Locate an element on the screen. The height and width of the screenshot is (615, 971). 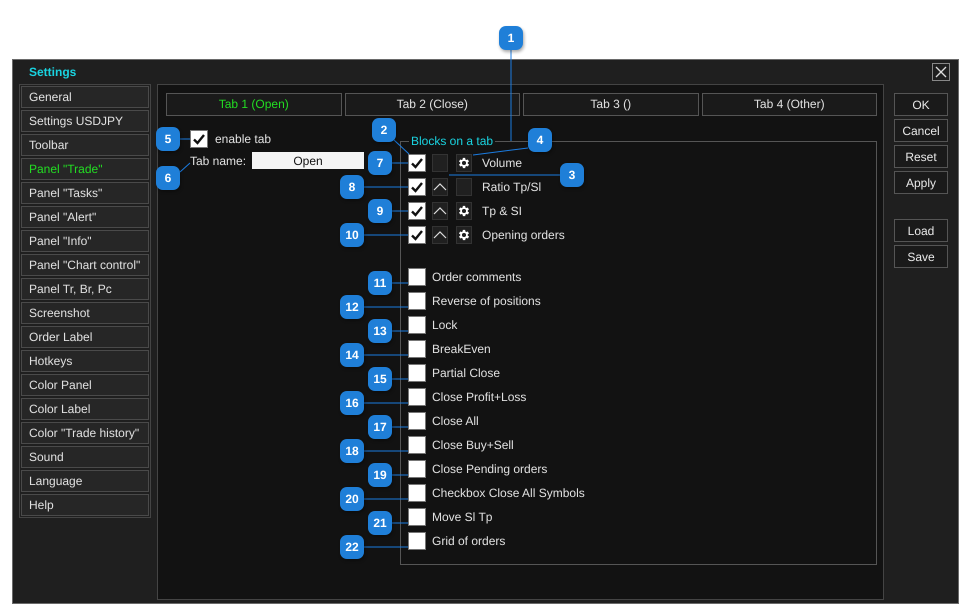
sidebar-item: Sound is located at coordinates (85, 457).